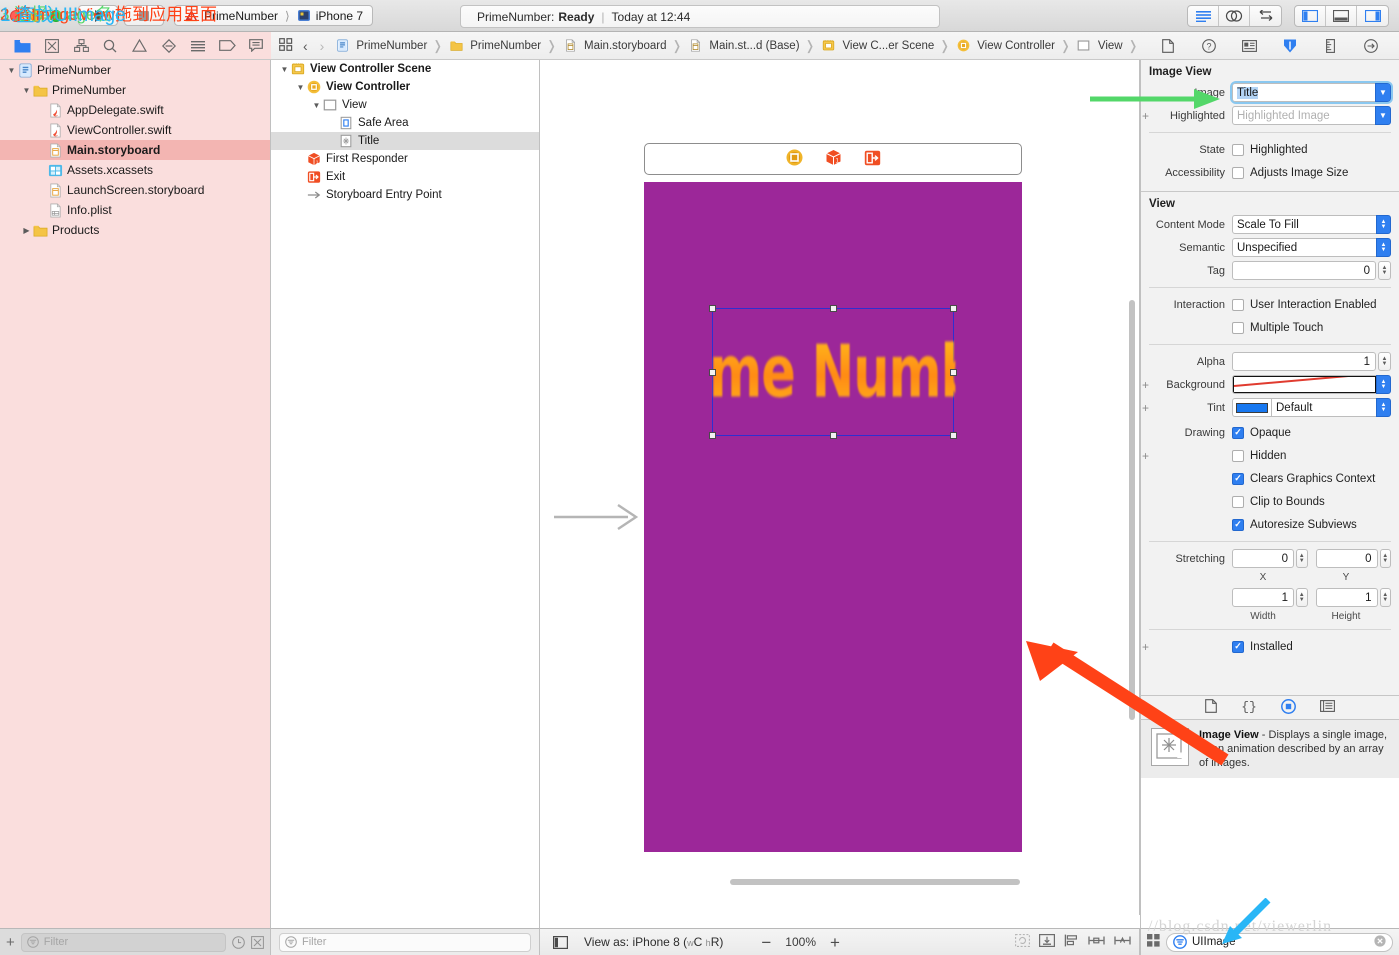 This screenshot has width=1399, height=955. I want to click on jump-forward-icon: ›, so click(322, 46).